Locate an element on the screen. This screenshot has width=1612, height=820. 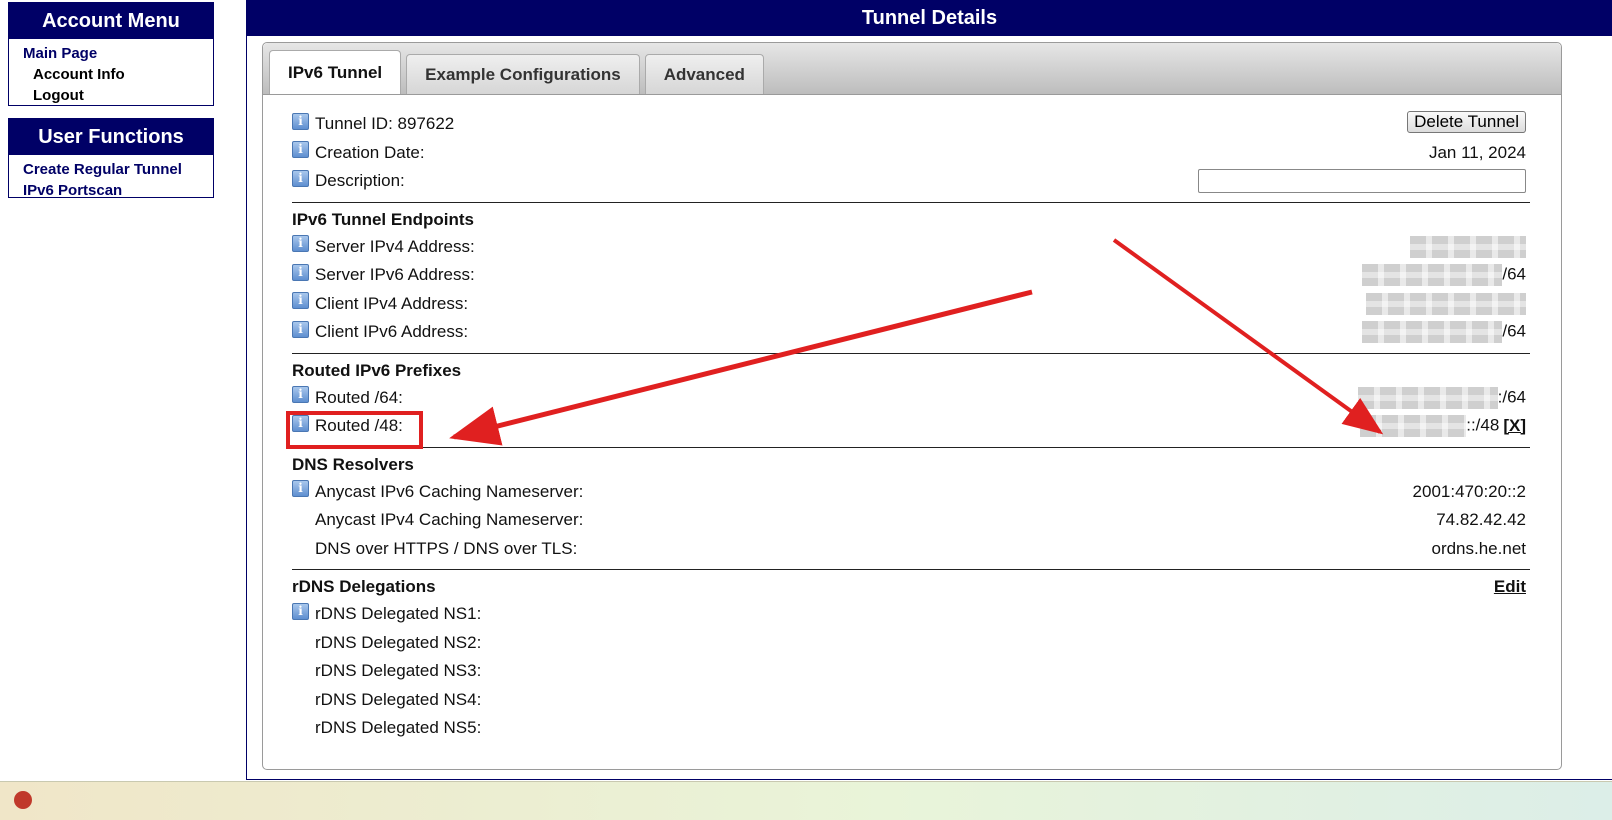
server-ipv6-suffix: /64 is located at coordinates (1514, 274).